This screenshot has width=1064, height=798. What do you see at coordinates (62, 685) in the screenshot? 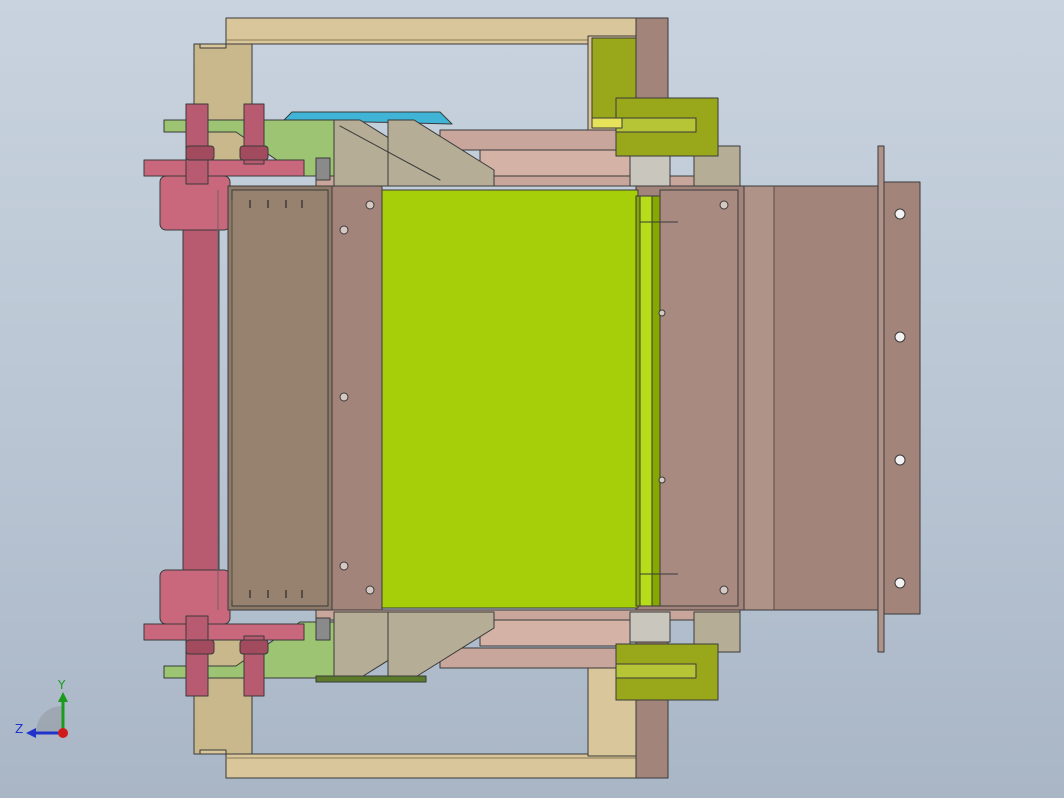
I see `y-axis-label: Y` at bounding box center [62, 685].